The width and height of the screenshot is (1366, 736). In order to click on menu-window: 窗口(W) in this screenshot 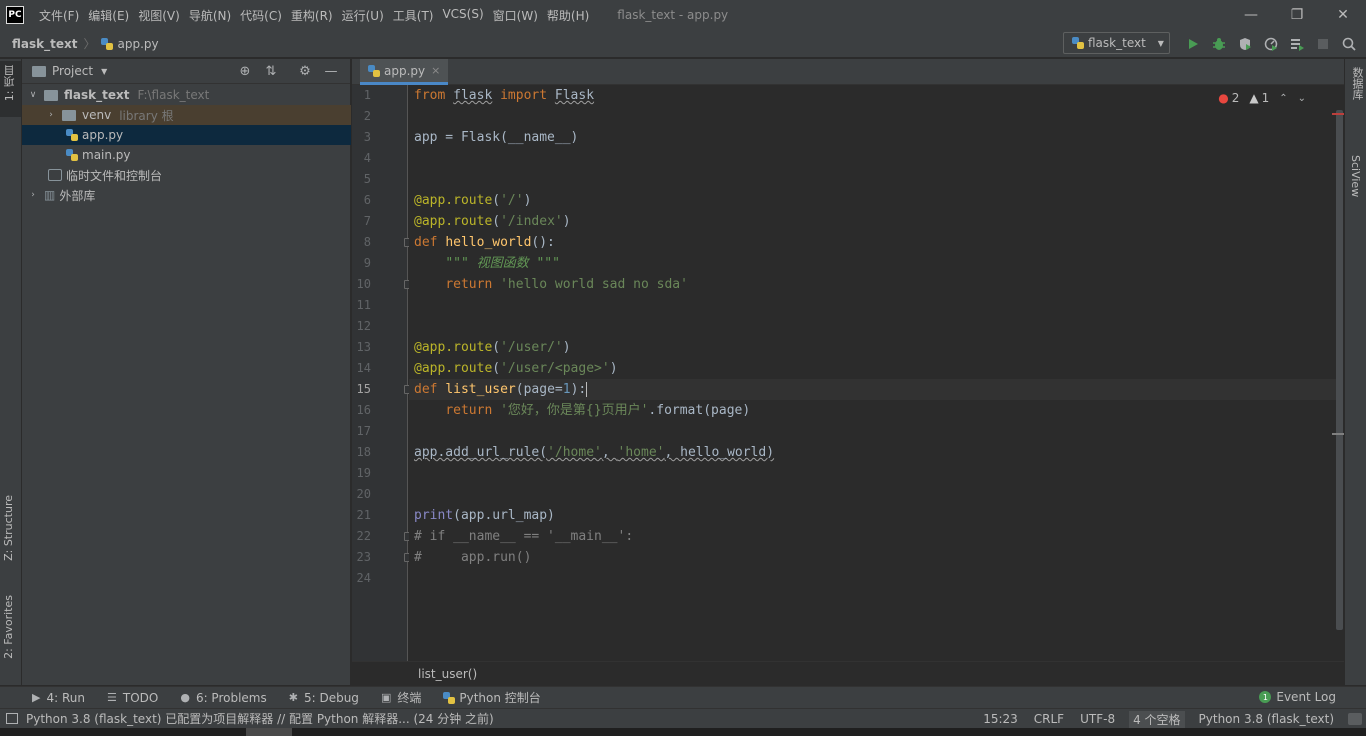, I will do `click(515, 15)`.